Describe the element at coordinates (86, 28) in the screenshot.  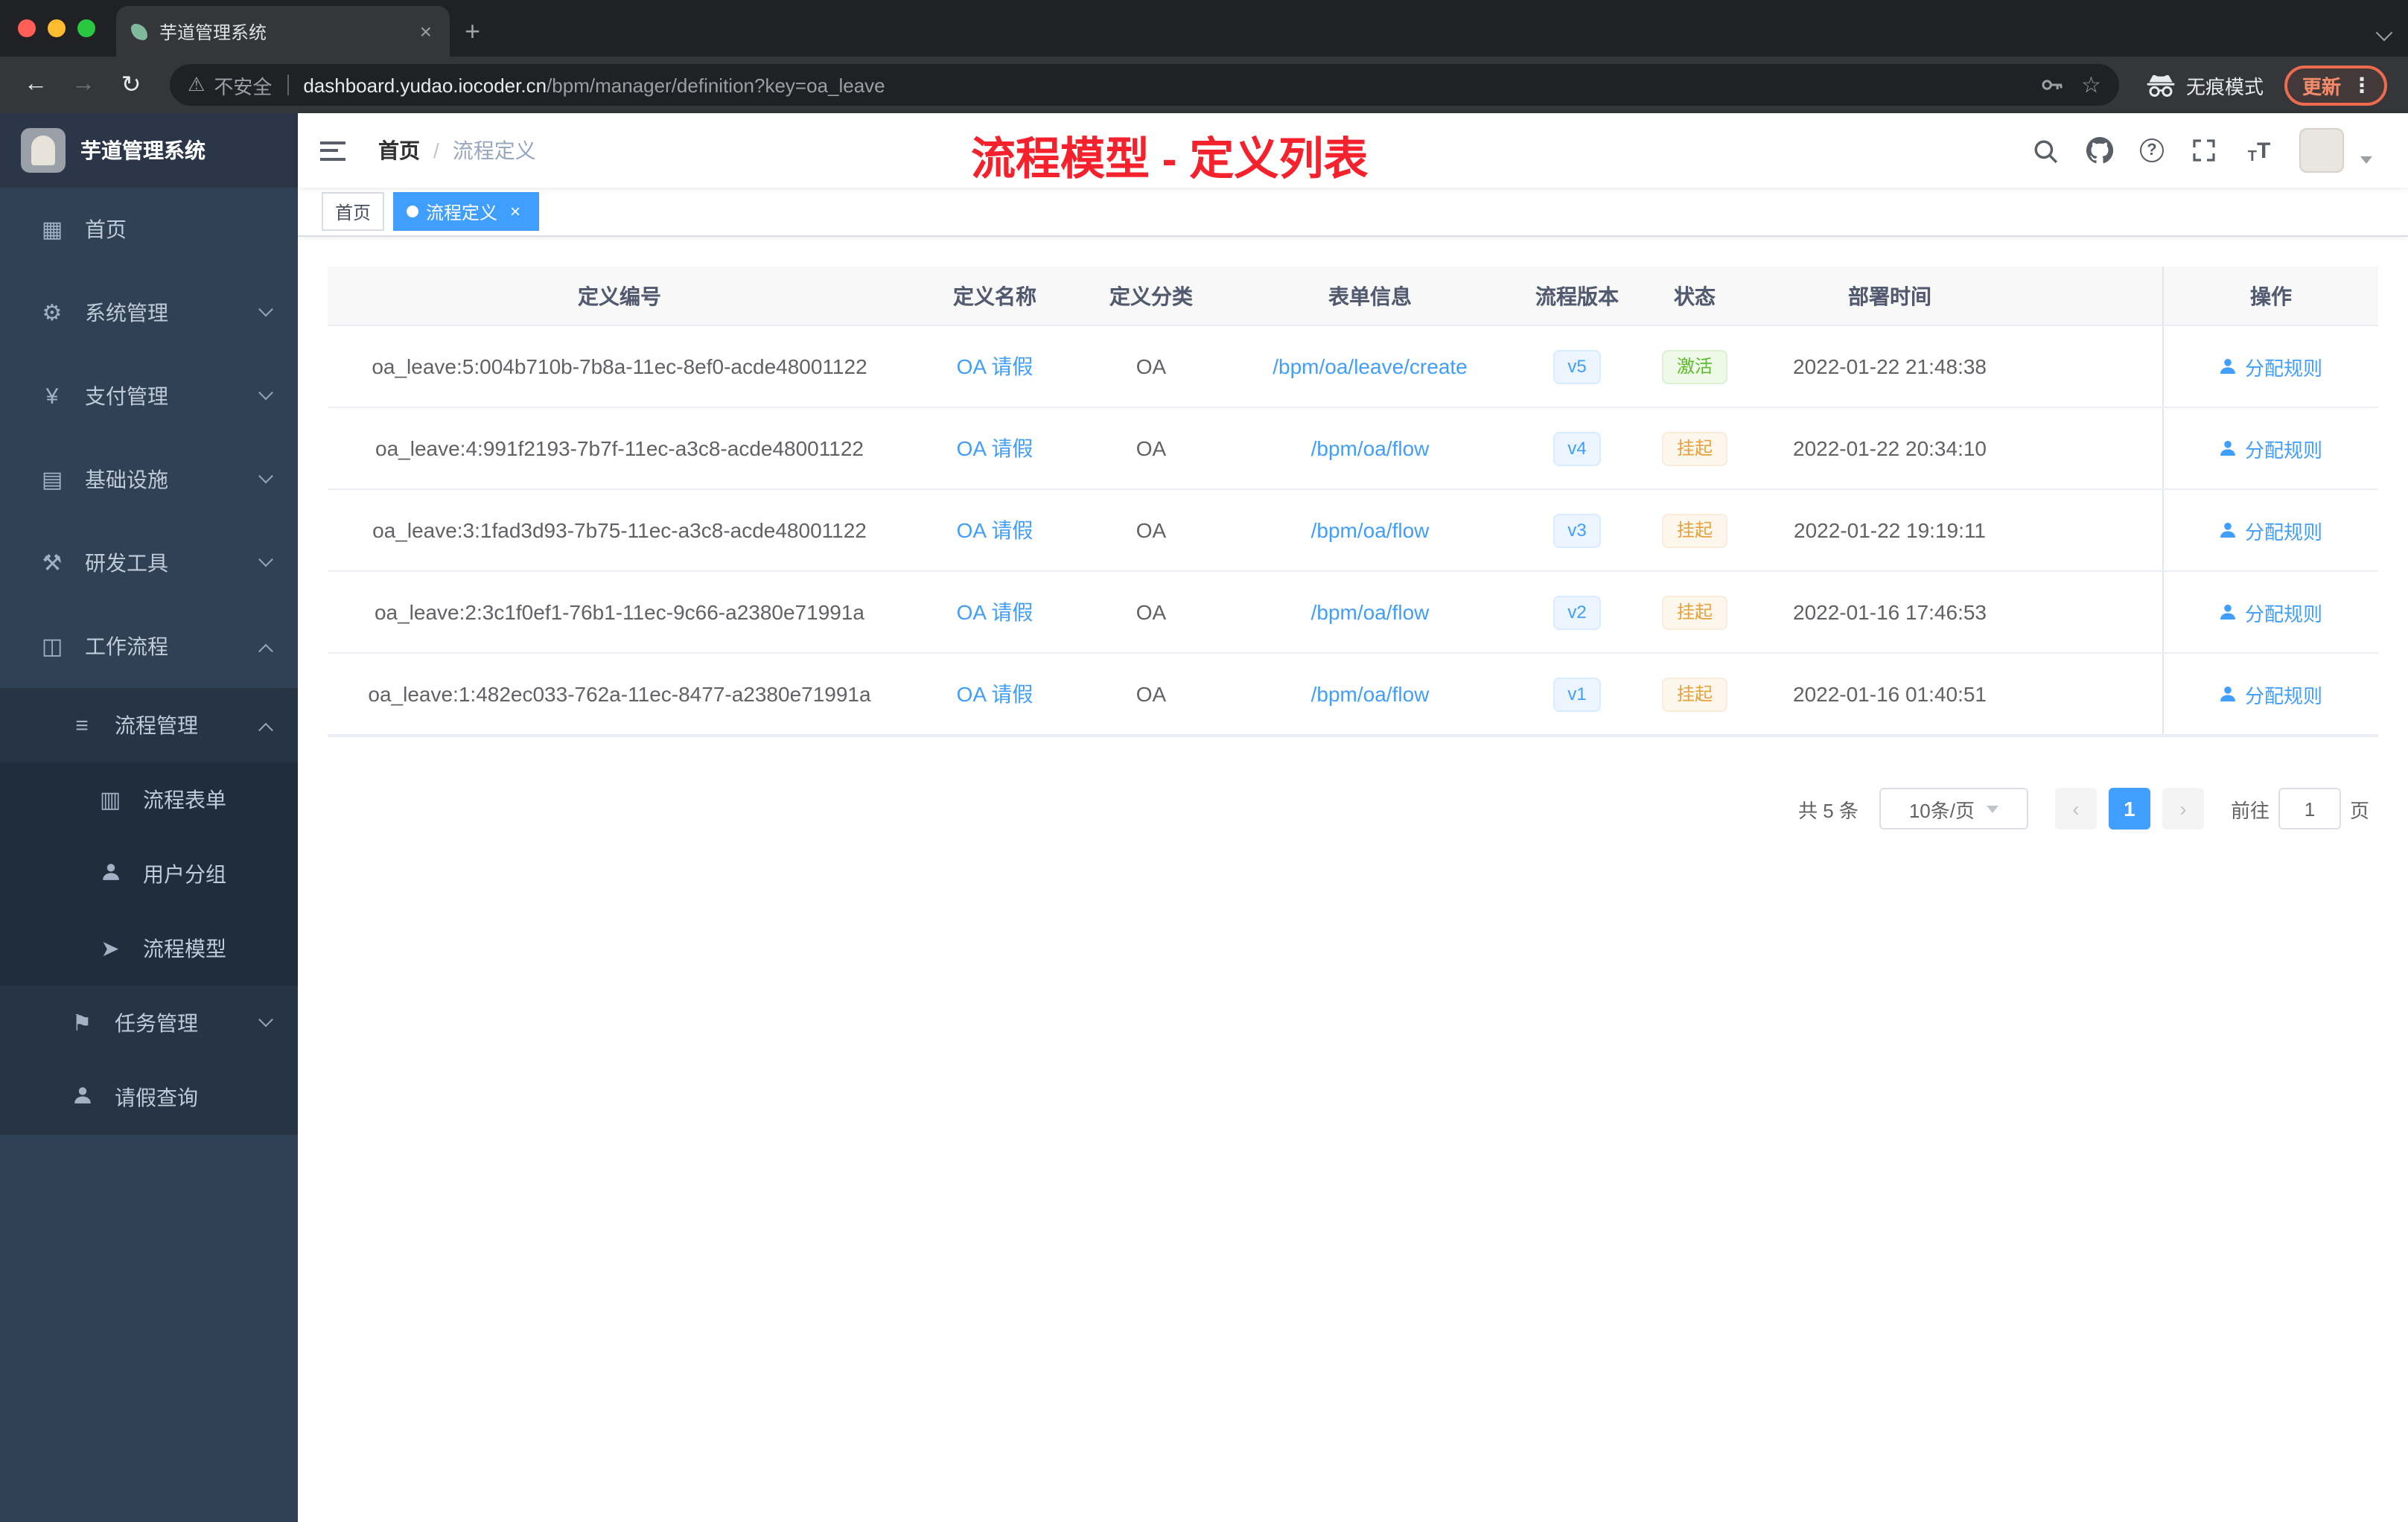
I see `zoom-window-button` at that location.